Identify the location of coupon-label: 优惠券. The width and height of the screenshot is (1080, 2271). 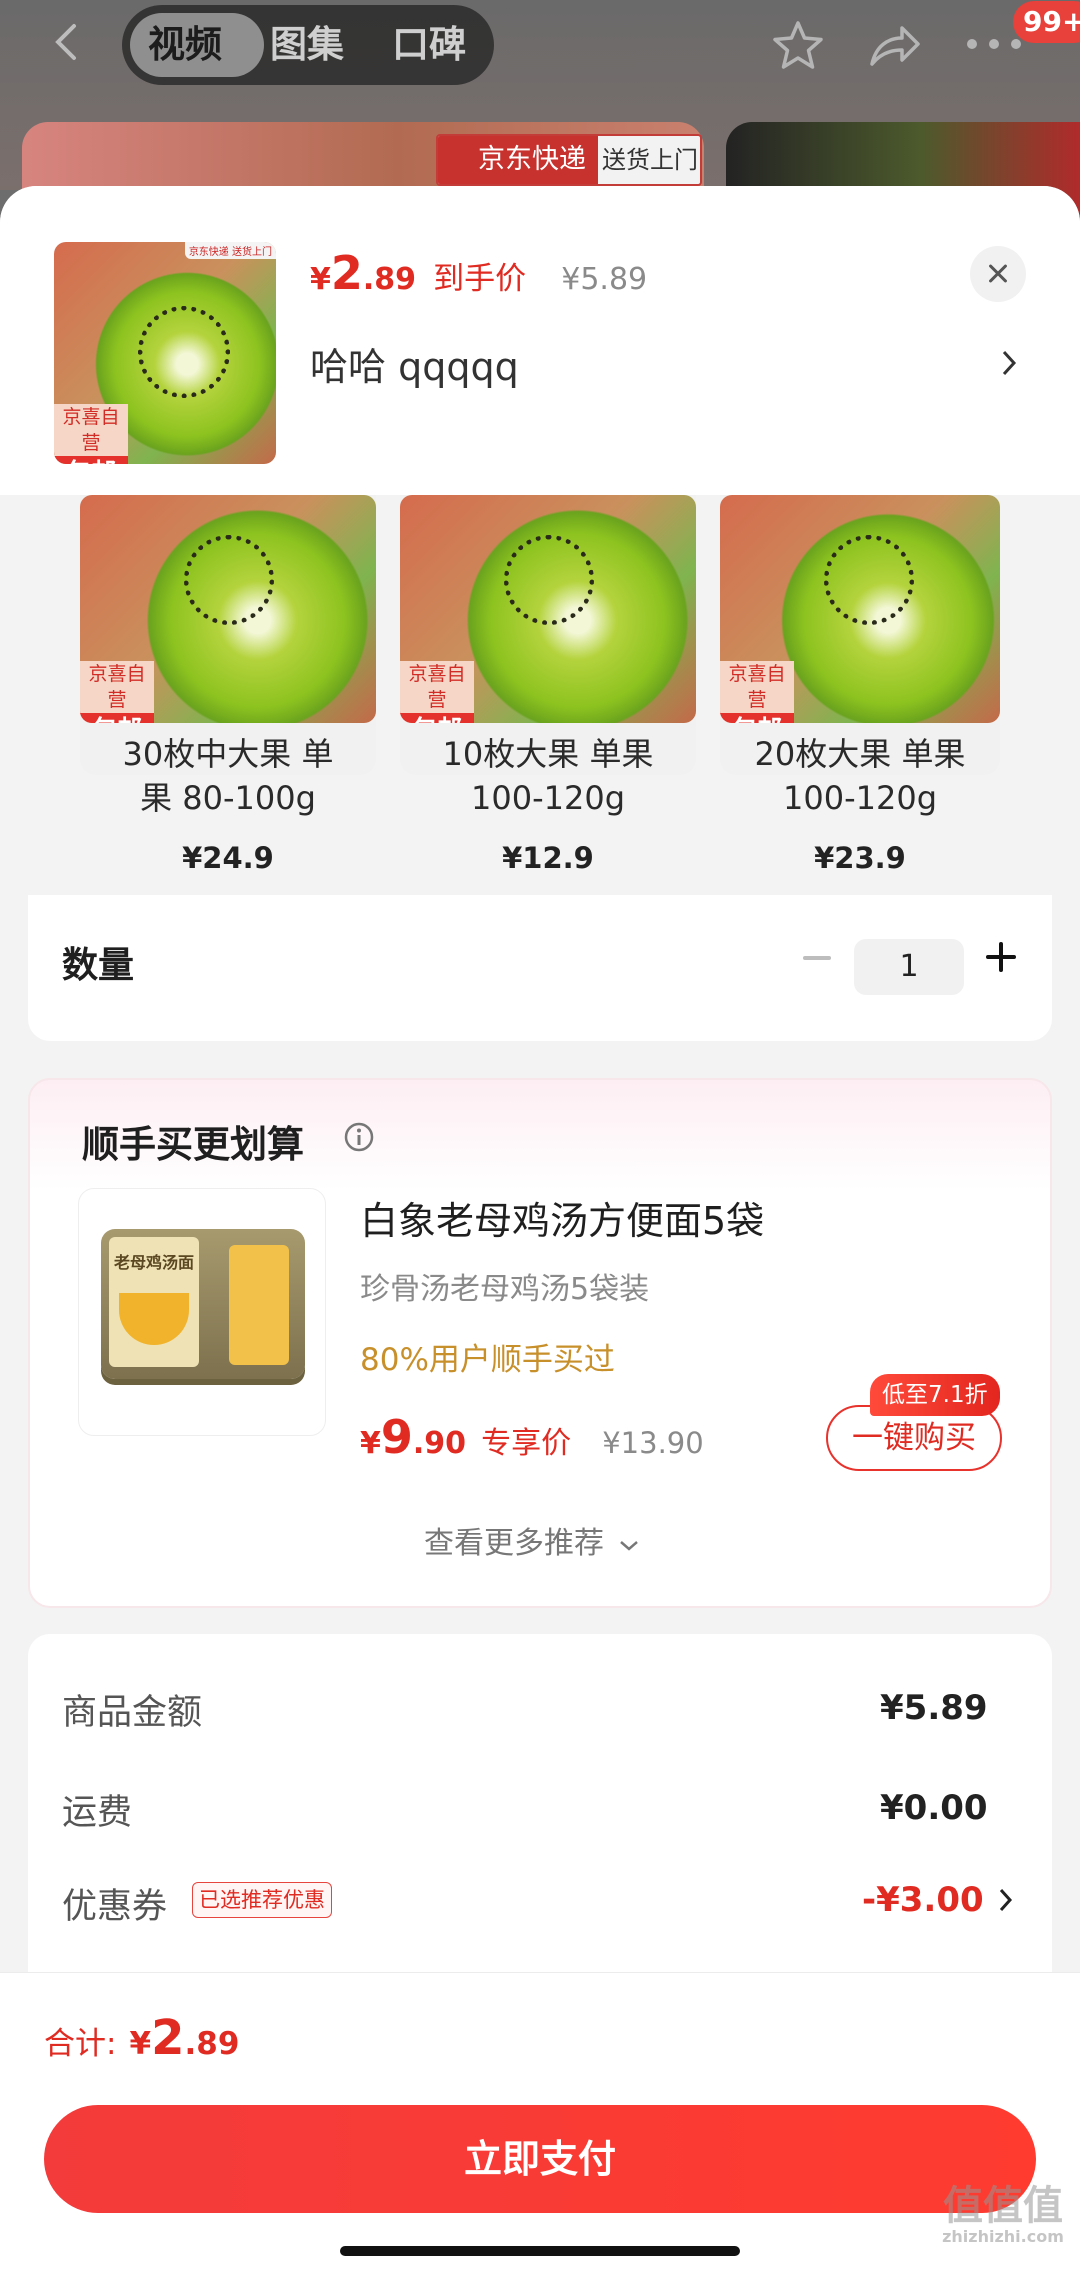
(115, 1907).